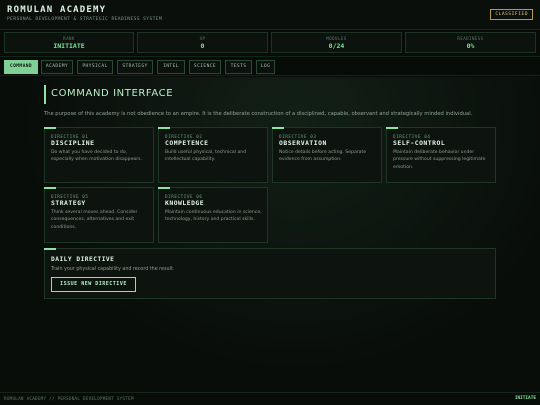  Describe the element at coordinates (73, 143) in the screenshot. I see `directive-title: DISCIPLINE` at that location.